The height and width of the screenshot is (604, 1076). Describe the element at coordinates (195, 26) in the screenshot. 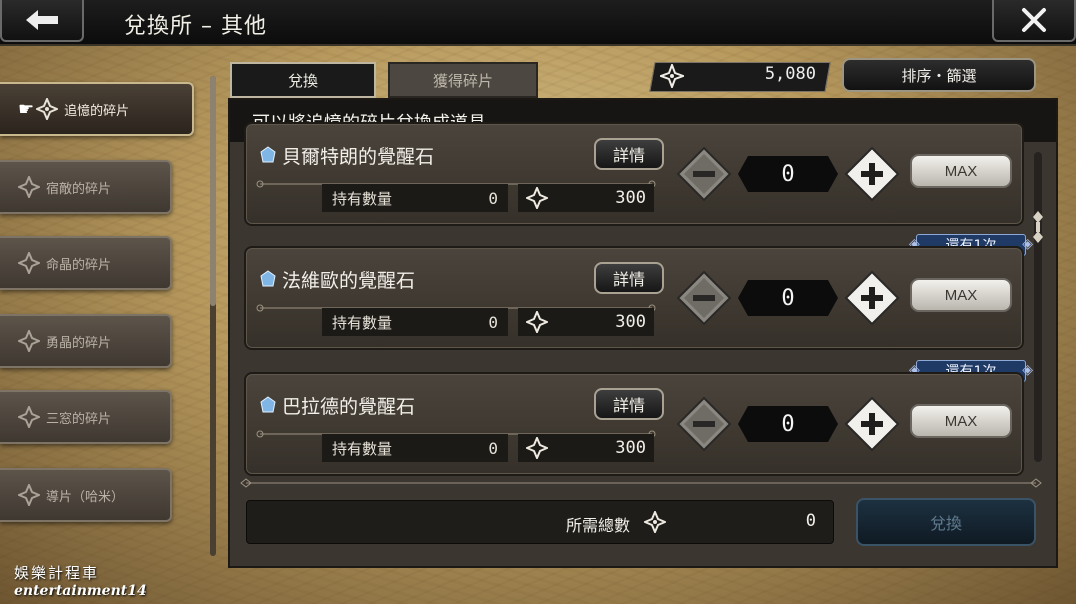

I see `page-title: 兌換所 – 其他` at that location.